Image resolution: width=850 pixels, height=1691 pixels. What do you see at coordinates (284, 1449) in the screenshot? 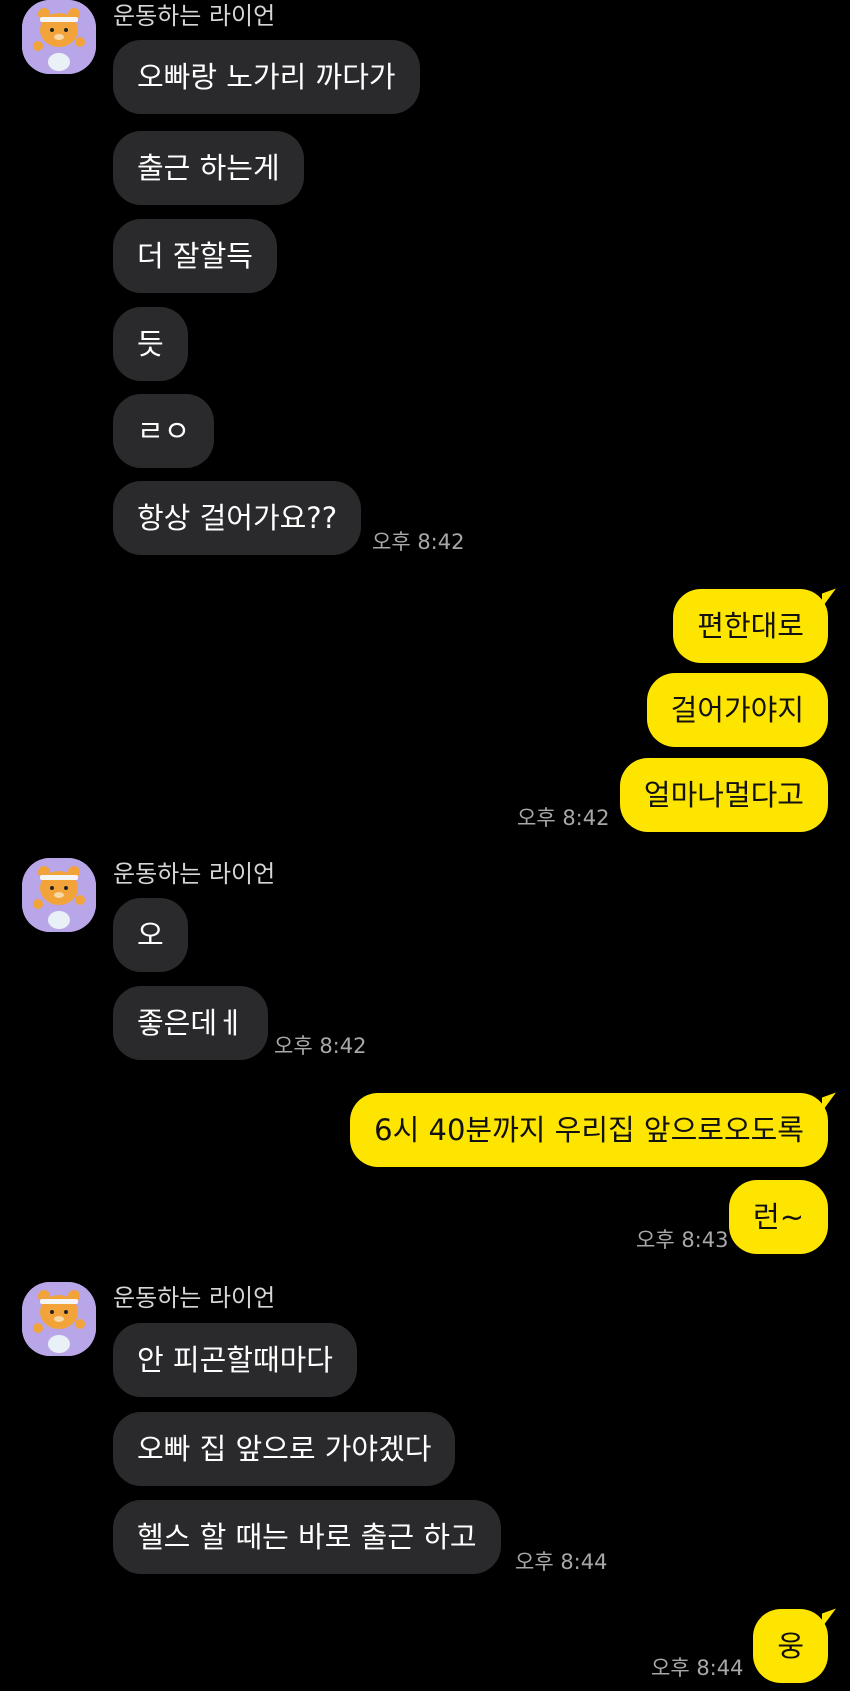
I see `message-bubble: 오빠 집 앞으로 가야겠다` at bounding box center [284, 1449].